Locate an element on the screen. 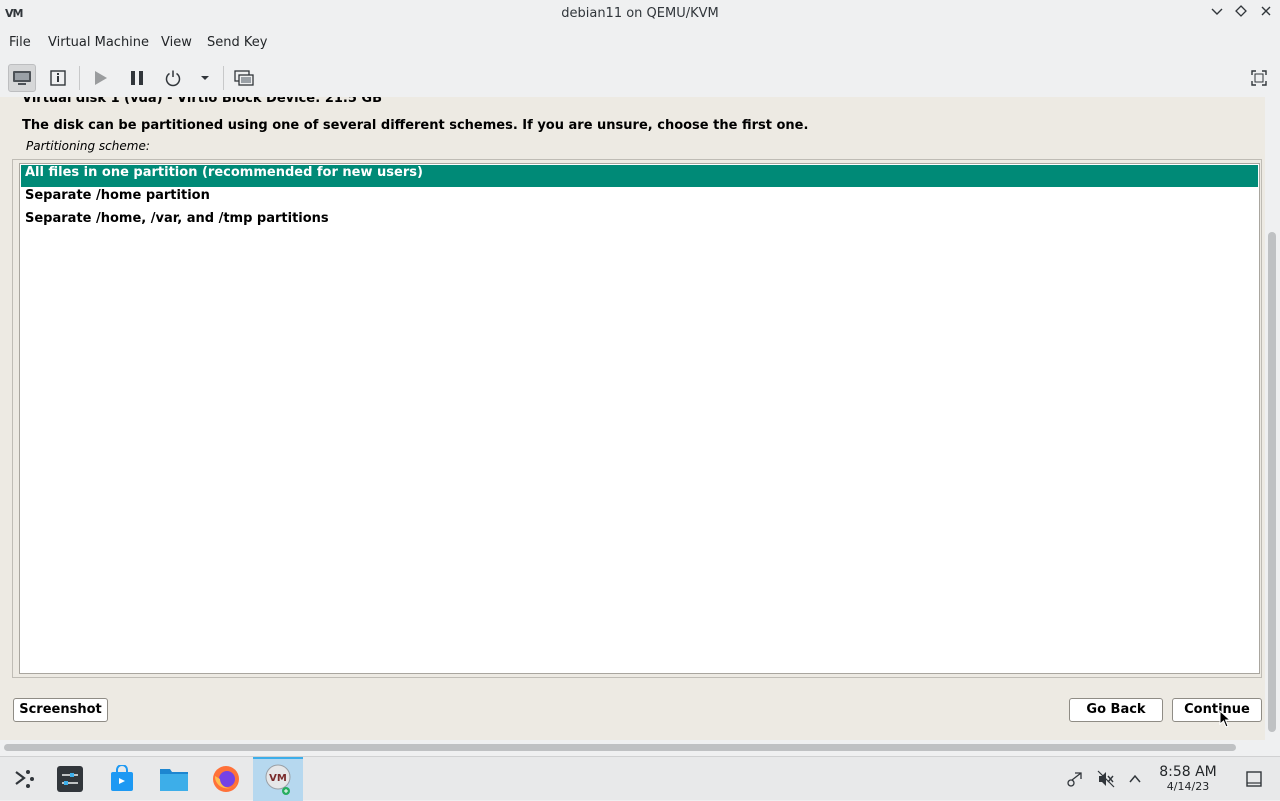 The width and height of the screenshot is (1280, 801). file-manager-button is located at coordinates (174, 779).